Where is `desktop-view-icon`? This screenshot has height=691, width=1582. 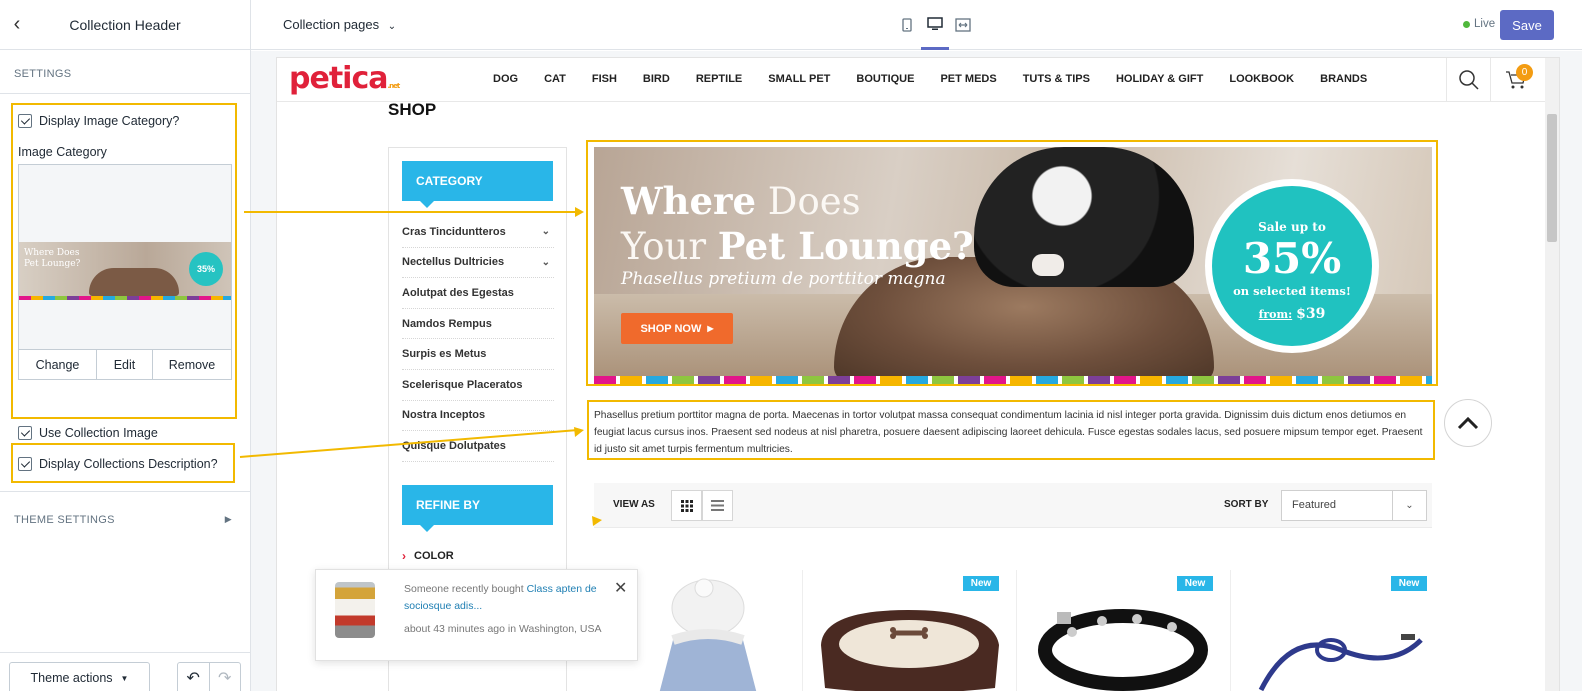 desktop-view-icon is located at coordinates (935, 25).